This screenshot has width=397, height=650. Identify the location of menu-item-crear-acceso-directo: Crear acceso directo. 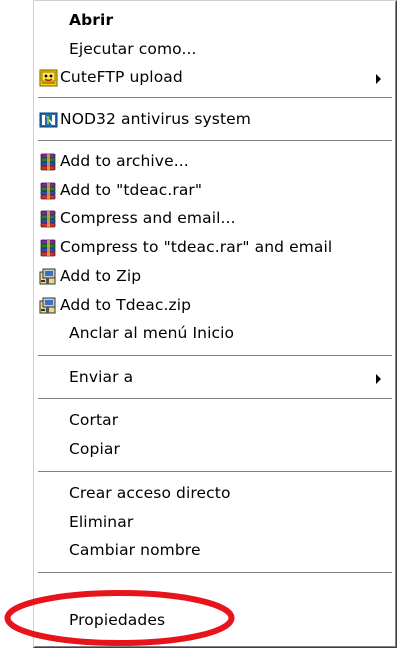
(215, 494).